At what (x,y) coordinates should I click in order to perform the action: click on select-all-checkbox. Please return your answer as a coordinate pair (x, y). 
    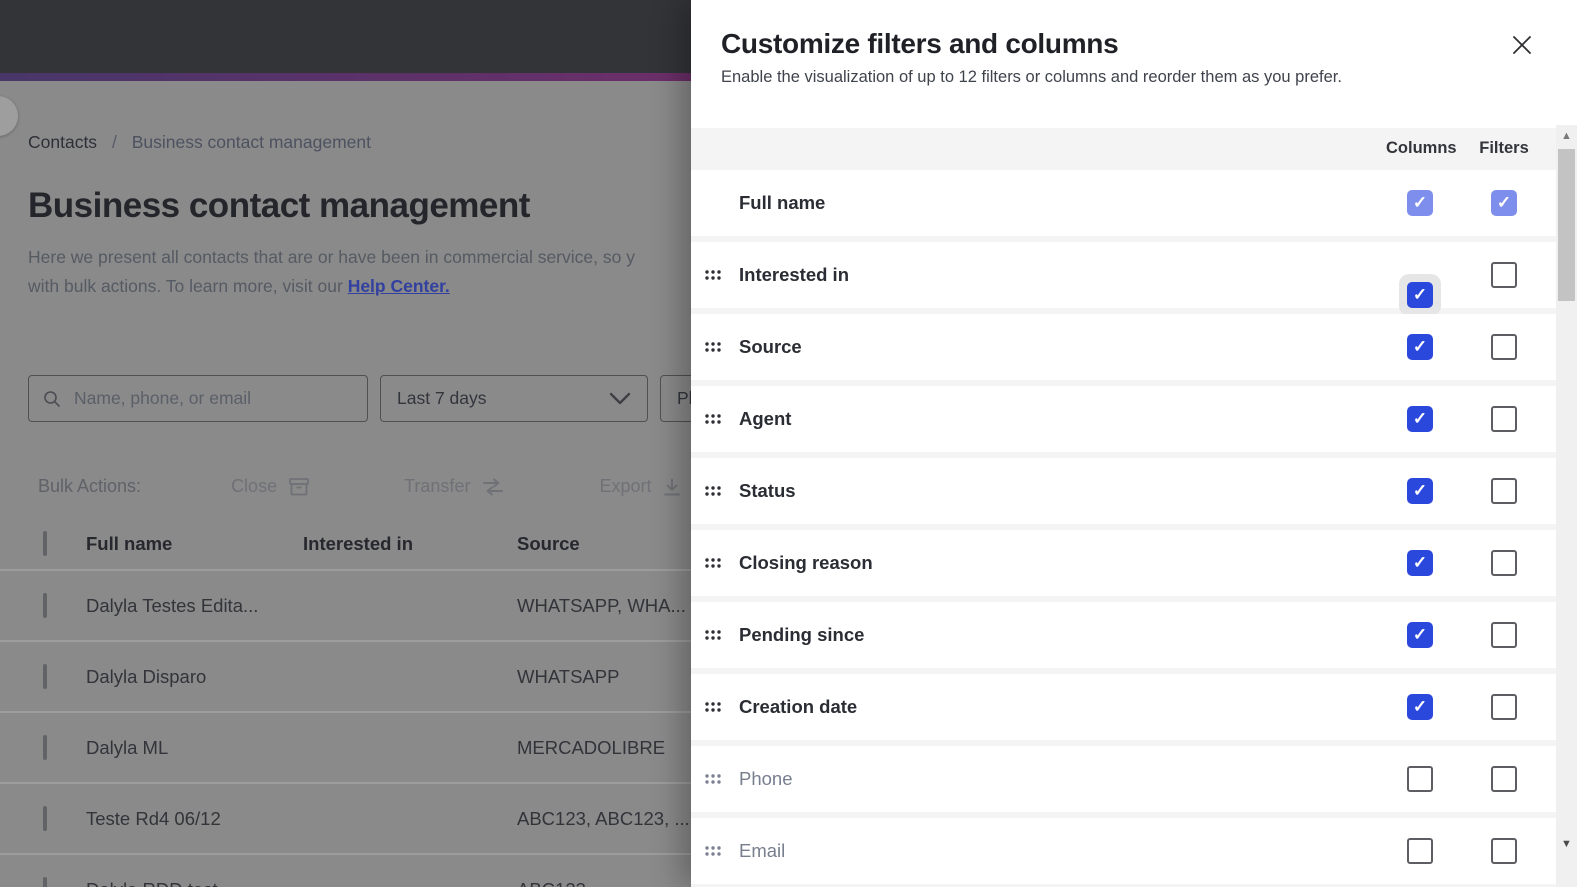
    Looking at the image, I should click on (45, 543).